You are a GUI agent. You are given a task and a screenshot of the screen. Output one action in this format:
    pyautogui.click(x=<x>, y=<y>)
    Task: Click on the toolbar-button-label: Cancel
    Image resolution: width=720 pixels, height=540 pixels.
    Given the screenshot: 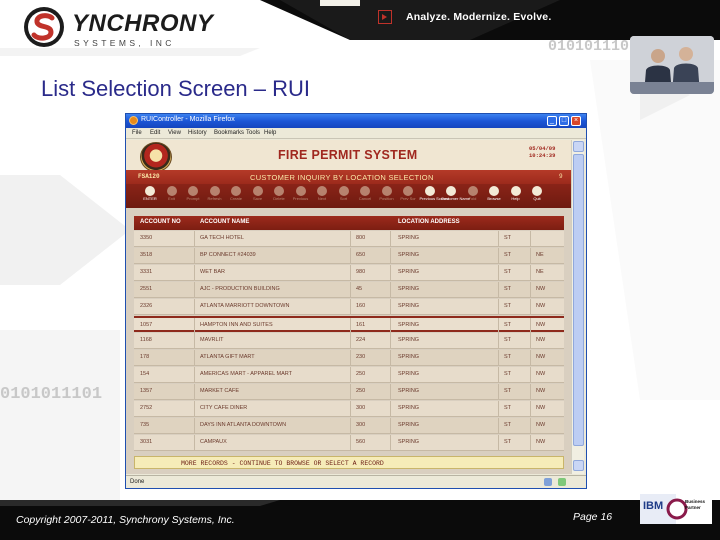 What is the action you would take?
    pyautogui.click(x=365, y=198)
    